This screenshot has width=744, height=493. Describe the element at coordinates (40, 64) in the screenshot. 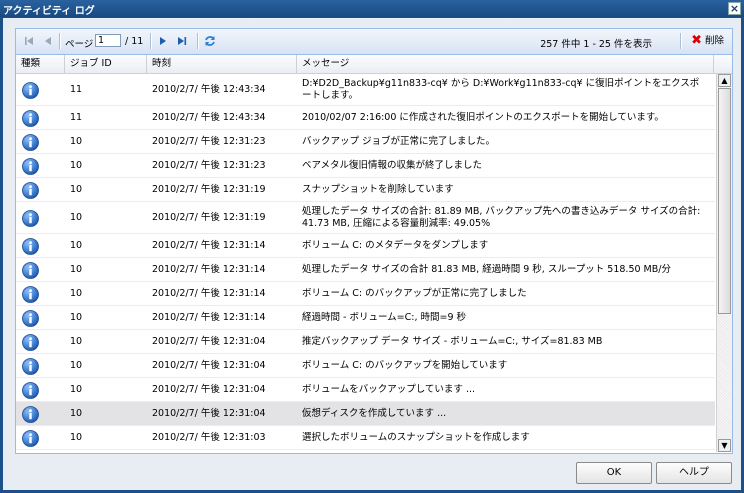

I see `column-header-type: 種類` at that location.